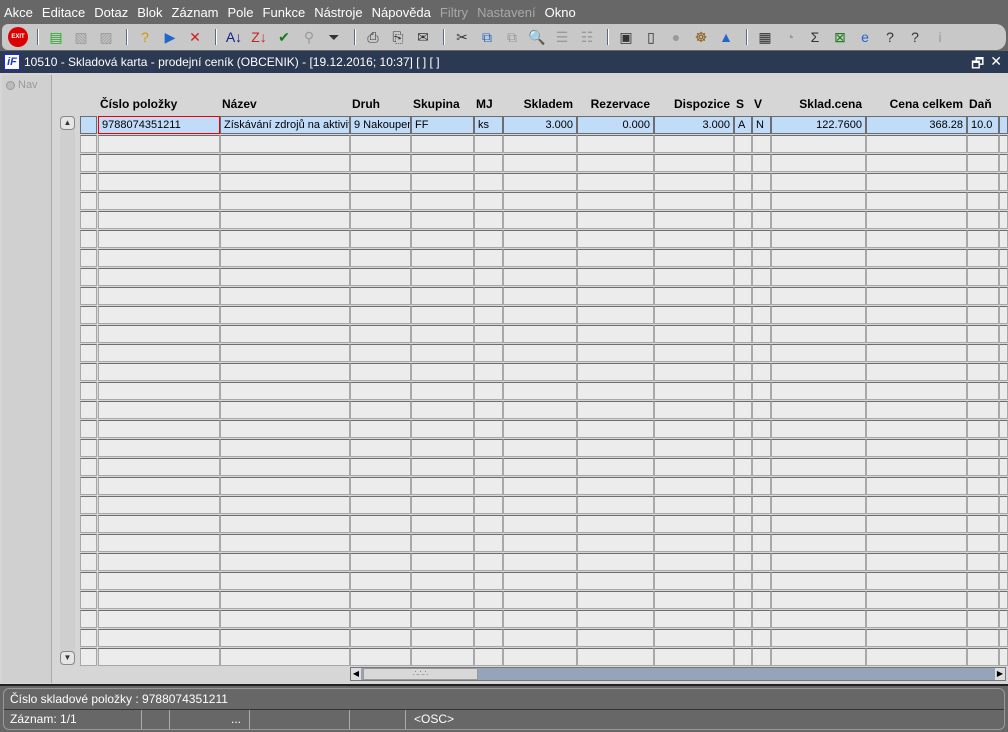 Image resolution: width=1008 pixels, height=732 pixels. Describe the element at coordinates (111, 12) in the screenshot. I see `menu-dotaz: Dotaz` at that location.